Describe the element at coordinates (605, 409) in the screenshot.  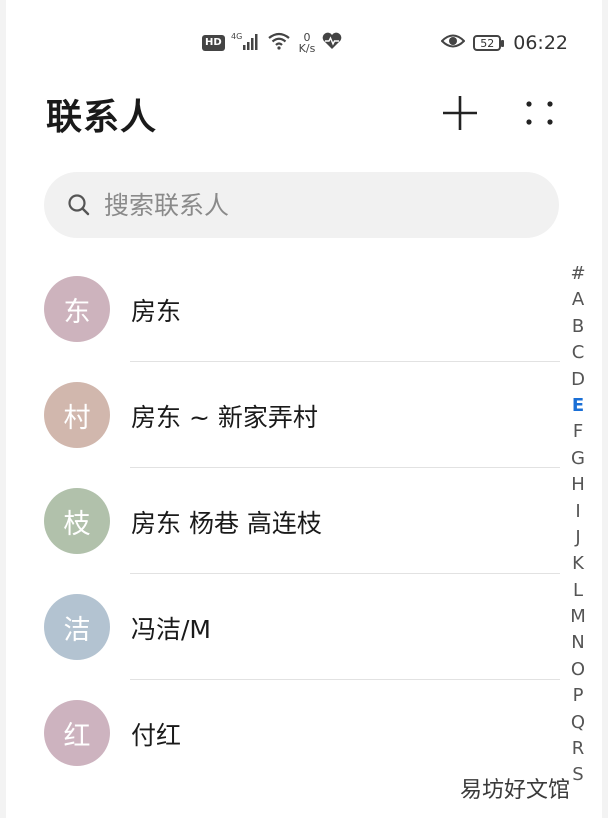
I see `screen-right-edge` at that location.